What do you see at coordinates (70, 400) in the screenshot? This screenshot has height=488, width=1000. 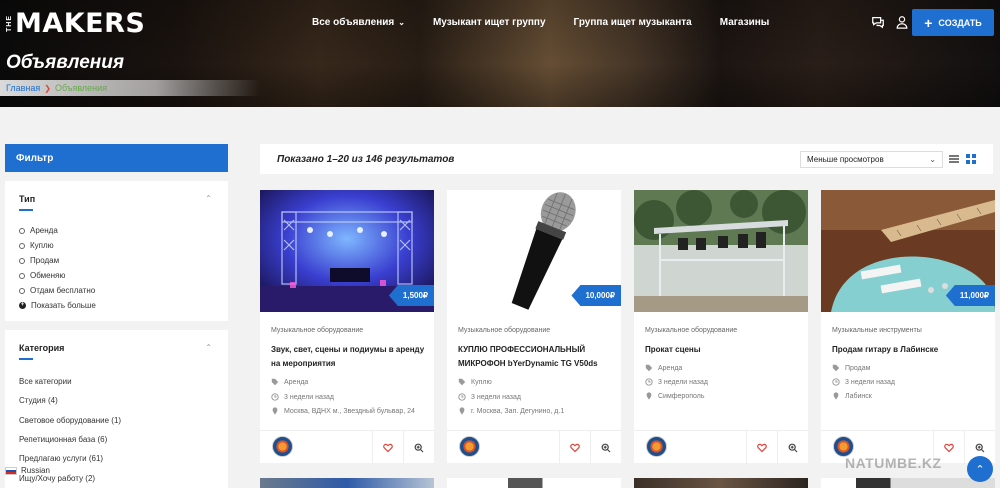 I see `category-item: Студия (4)` at bounding box center [70, 400].